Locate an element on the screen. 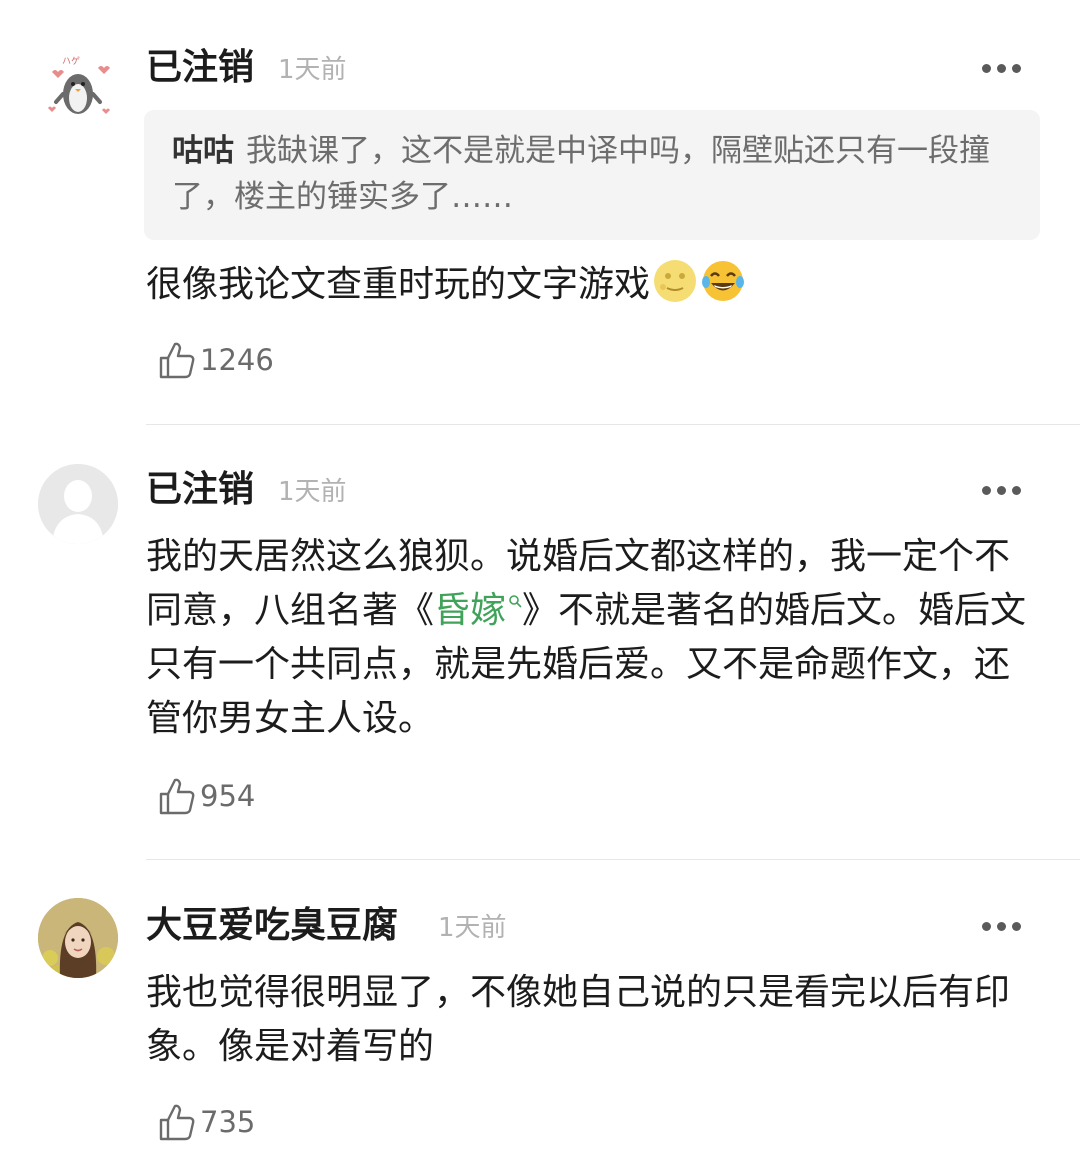 The height and width of the screenshot is (1173, 1080). laughing-tears-icon is located at coordinates (723, 281).